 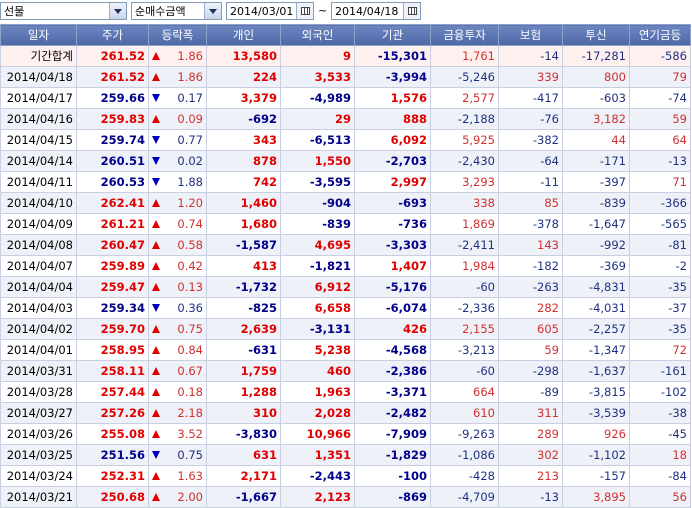 What do you see at coordinates (243, 413) in the screenshot?
I see `indiv-cell: 310` at bounding box center [243, 413].